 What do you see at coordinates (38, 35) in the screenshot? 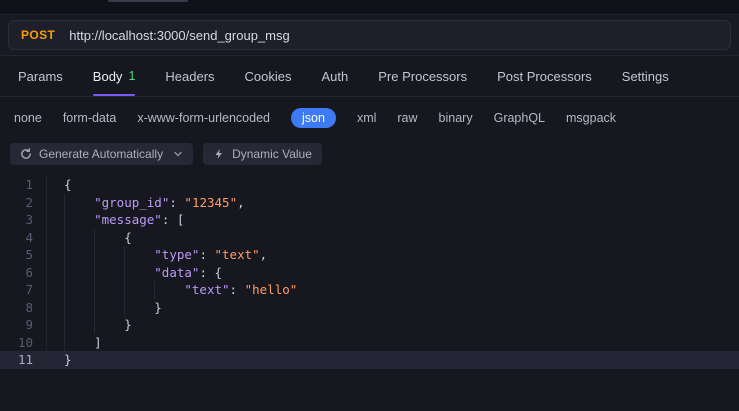
I see `method-selector: POST` at bounding box center [38, 35].